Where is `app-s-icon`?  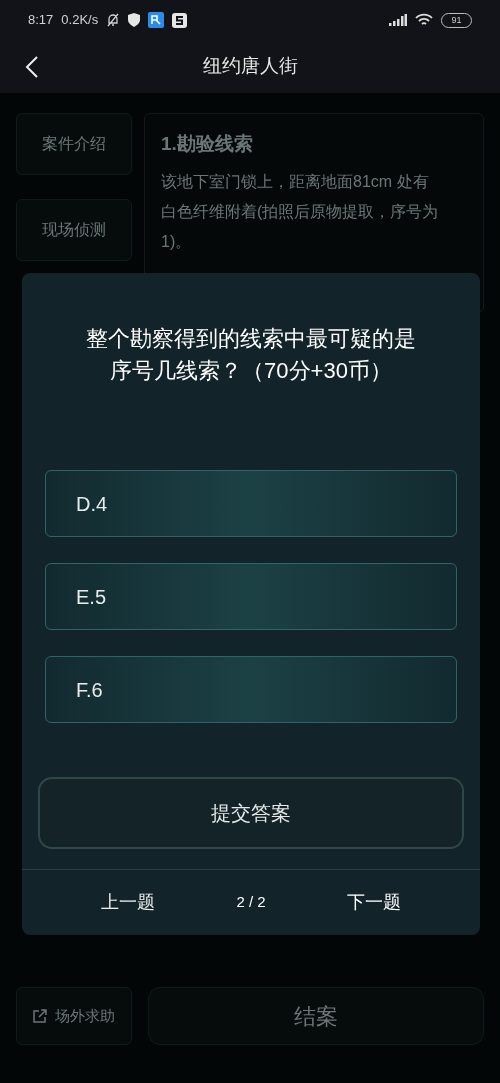 app-s-icon is located at coordinates (180, 20).